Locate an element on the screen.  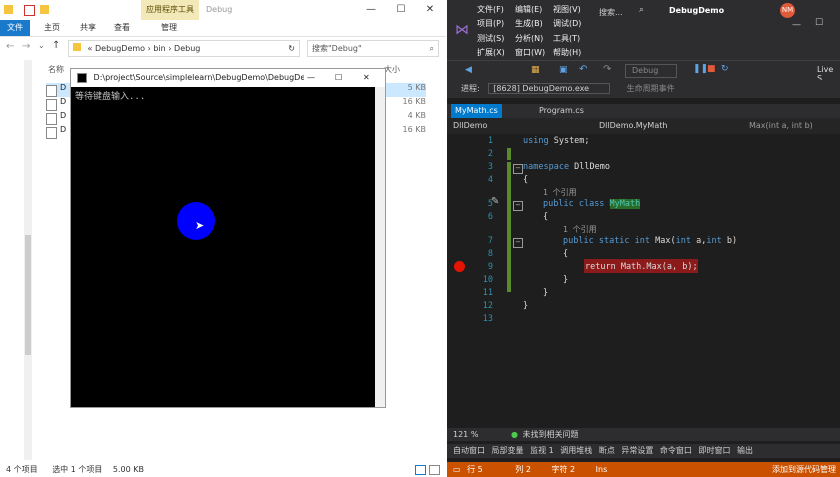
process-dropdown: [8628] DebugDemo.exe is located at coordinates (549, 88).